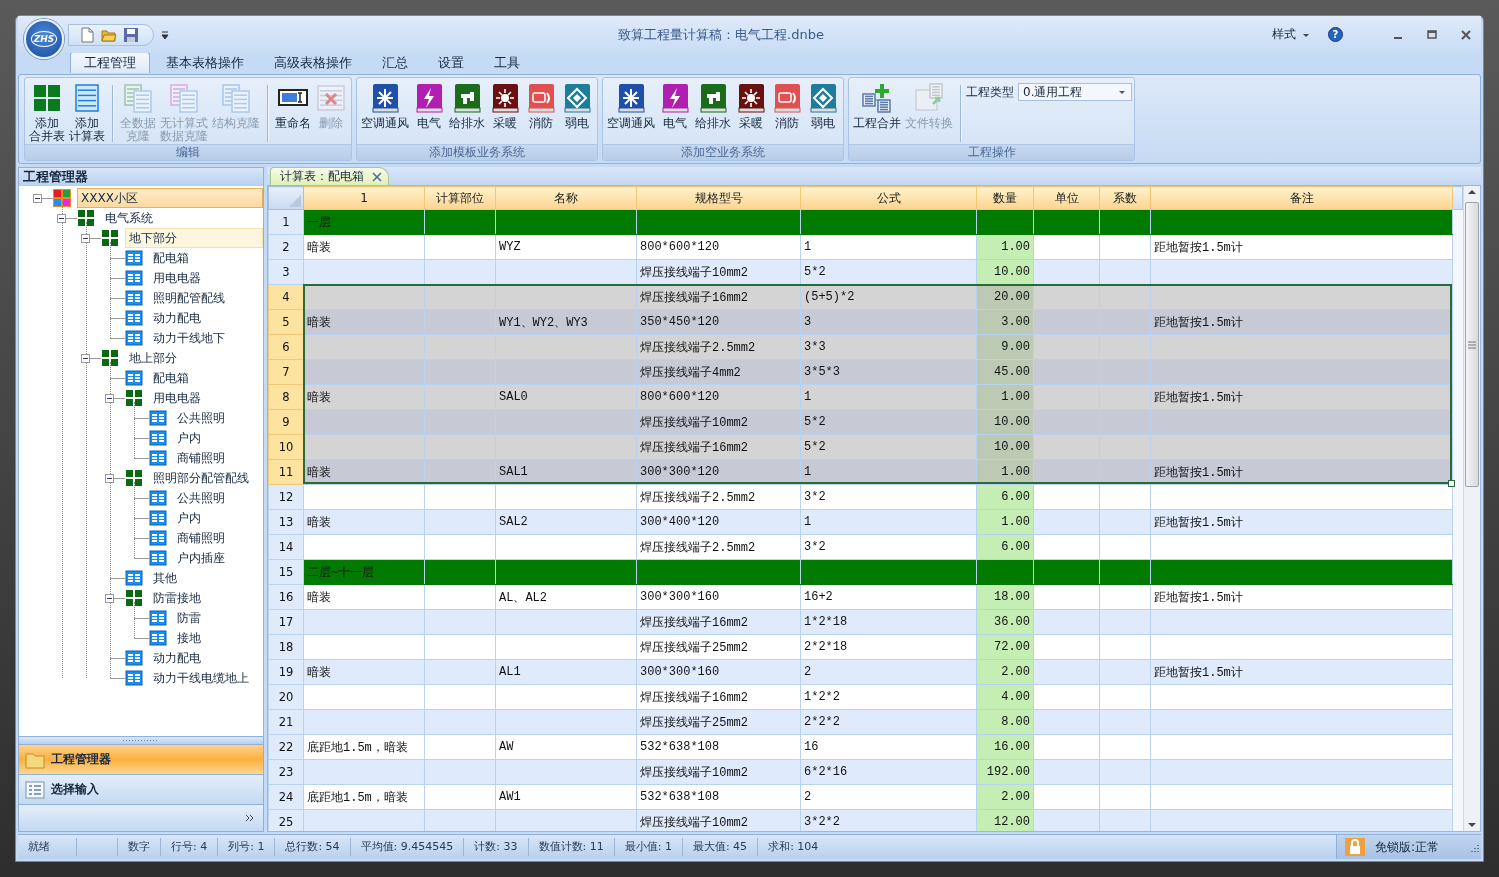  I want to click on sheet-tab: 计算表：配电箱, so click(329, 176).